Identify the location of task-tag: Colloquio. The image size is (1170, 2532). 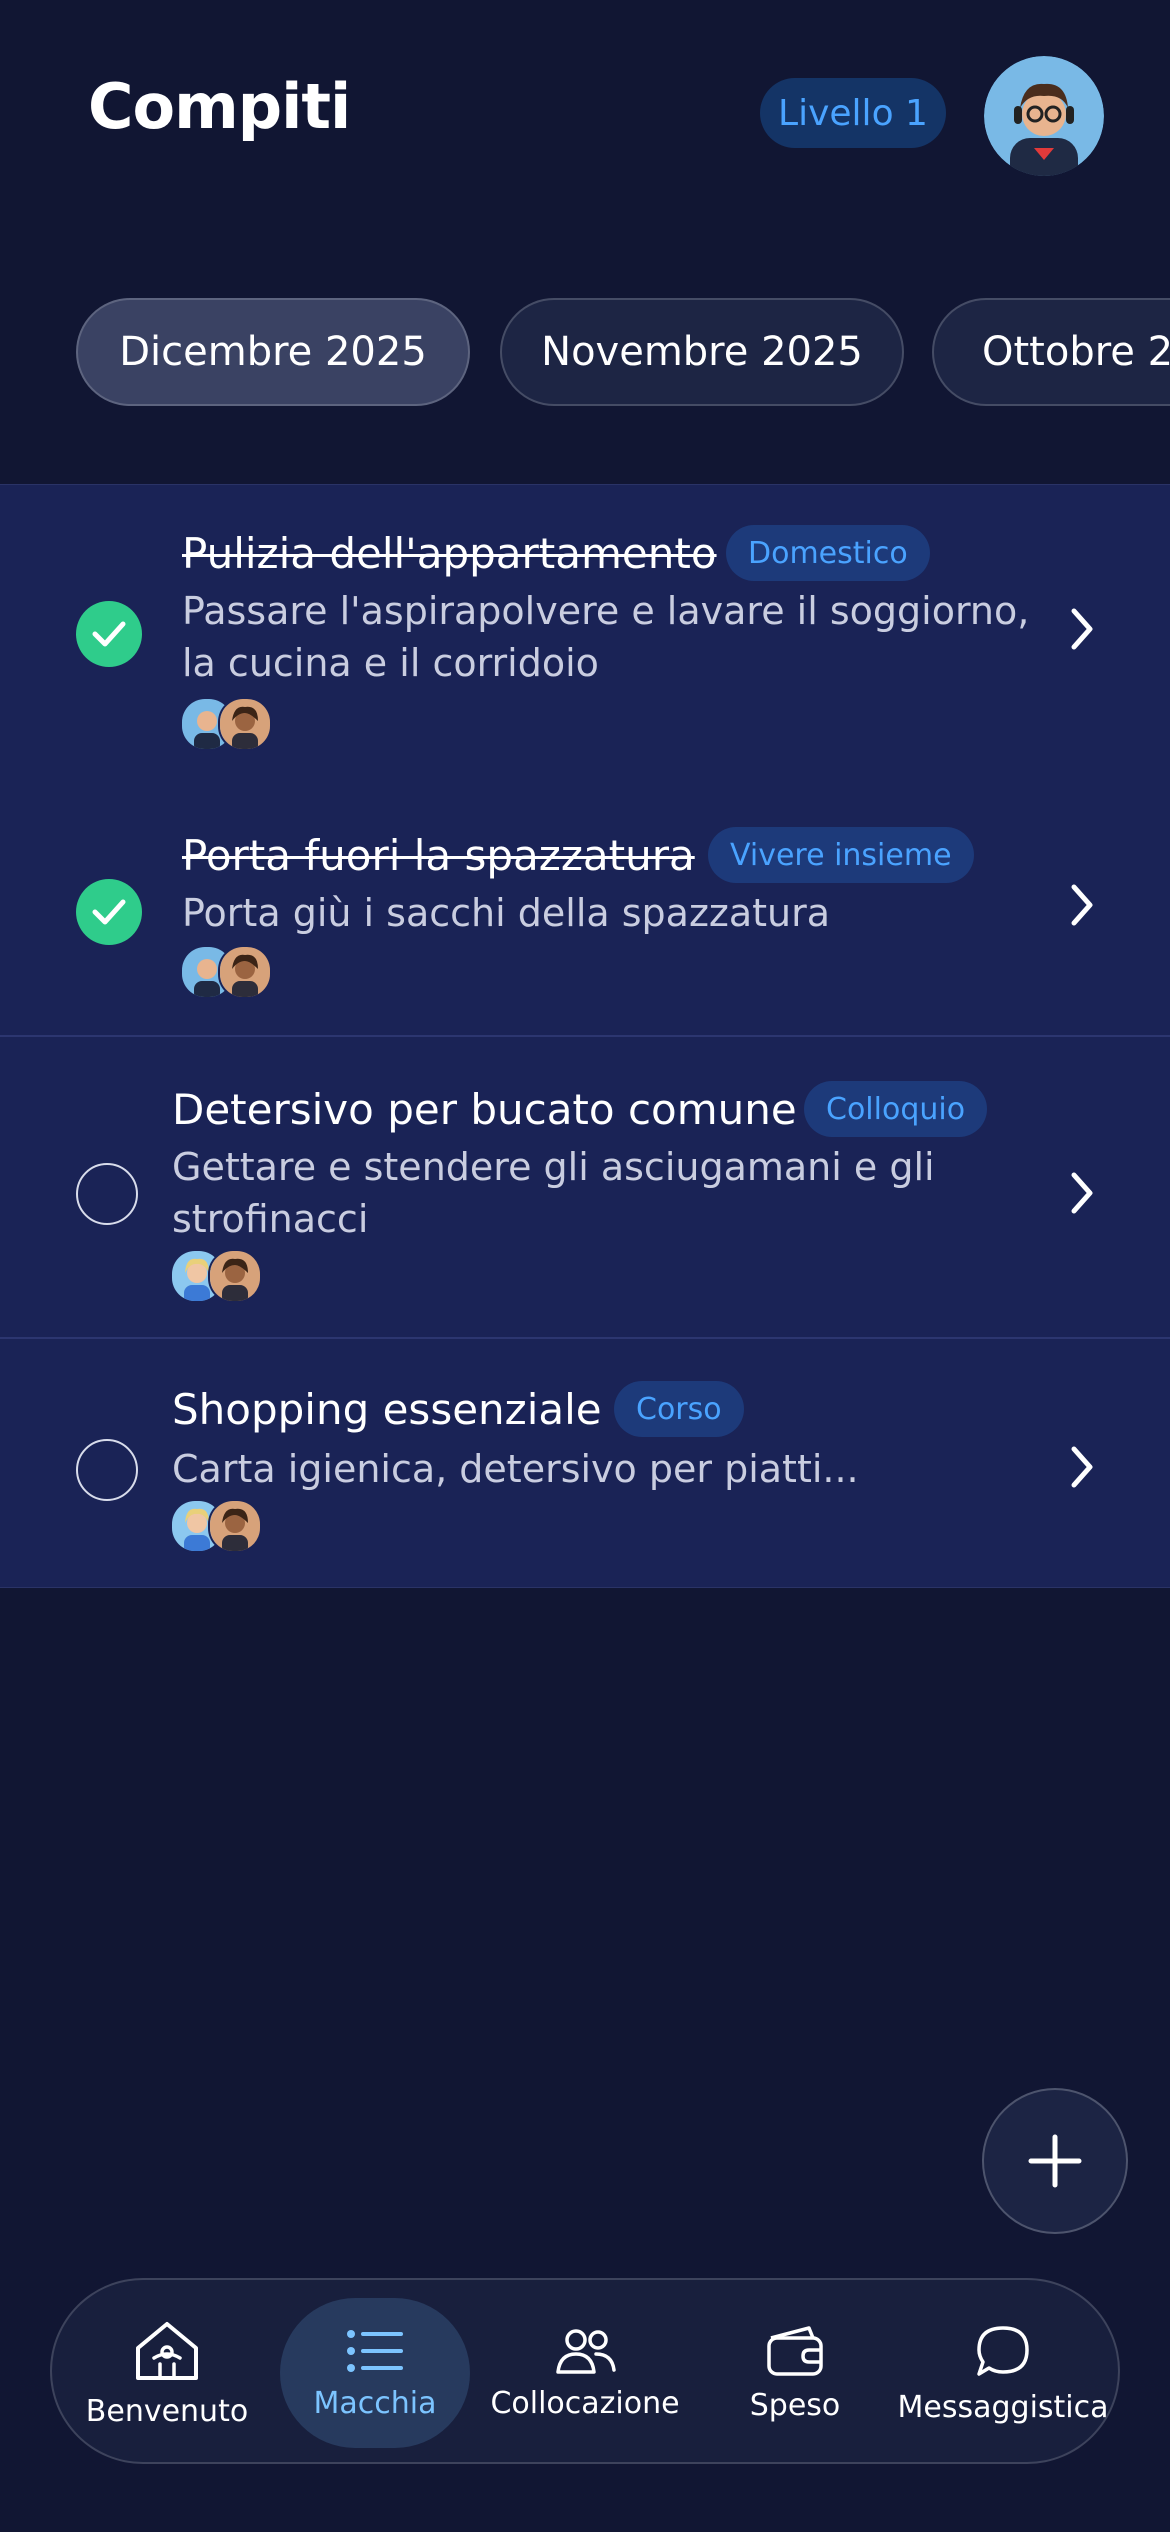
(896, 1109).